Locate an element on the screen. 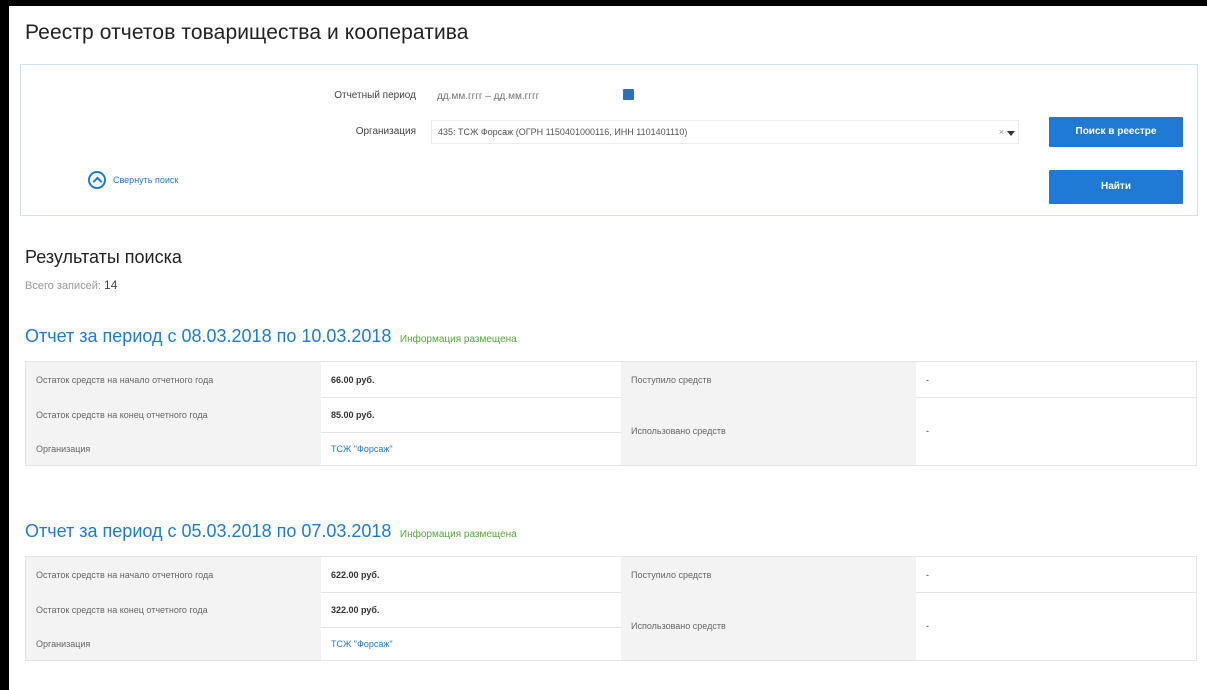 Image resolution: width=1207 pixels, height=690 pixels. find-button: Найти is located at coordinates (1116, 187).